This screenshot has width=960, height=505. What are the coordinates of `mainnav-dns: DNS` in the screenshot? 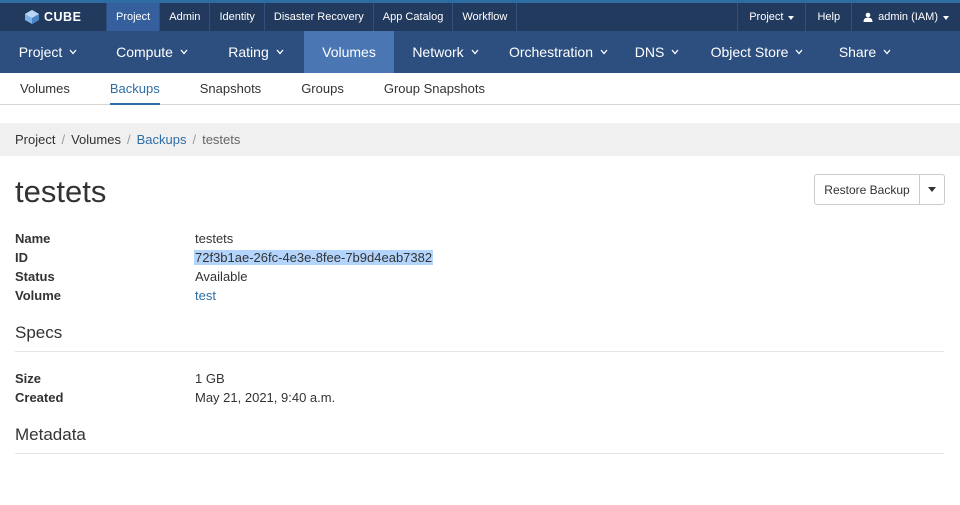 It's located at (657, 52).